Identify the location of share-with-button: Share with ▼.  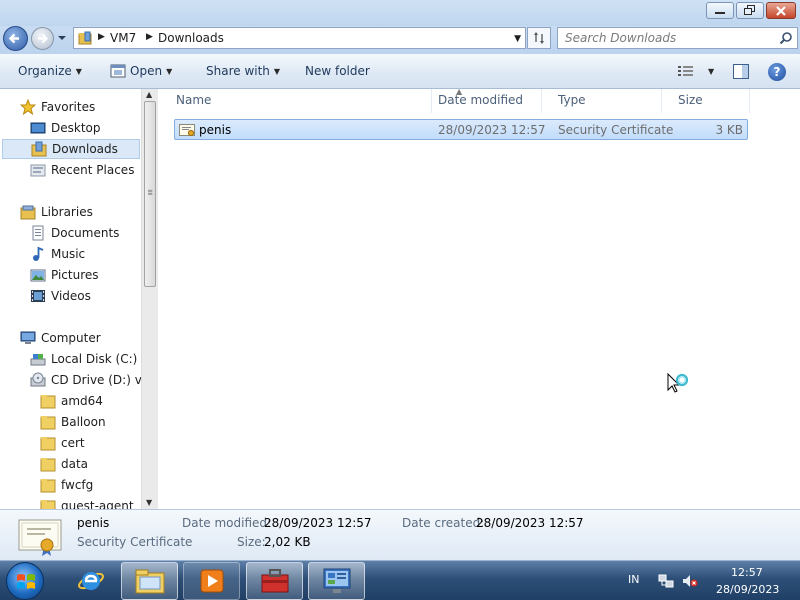
(243, 71).